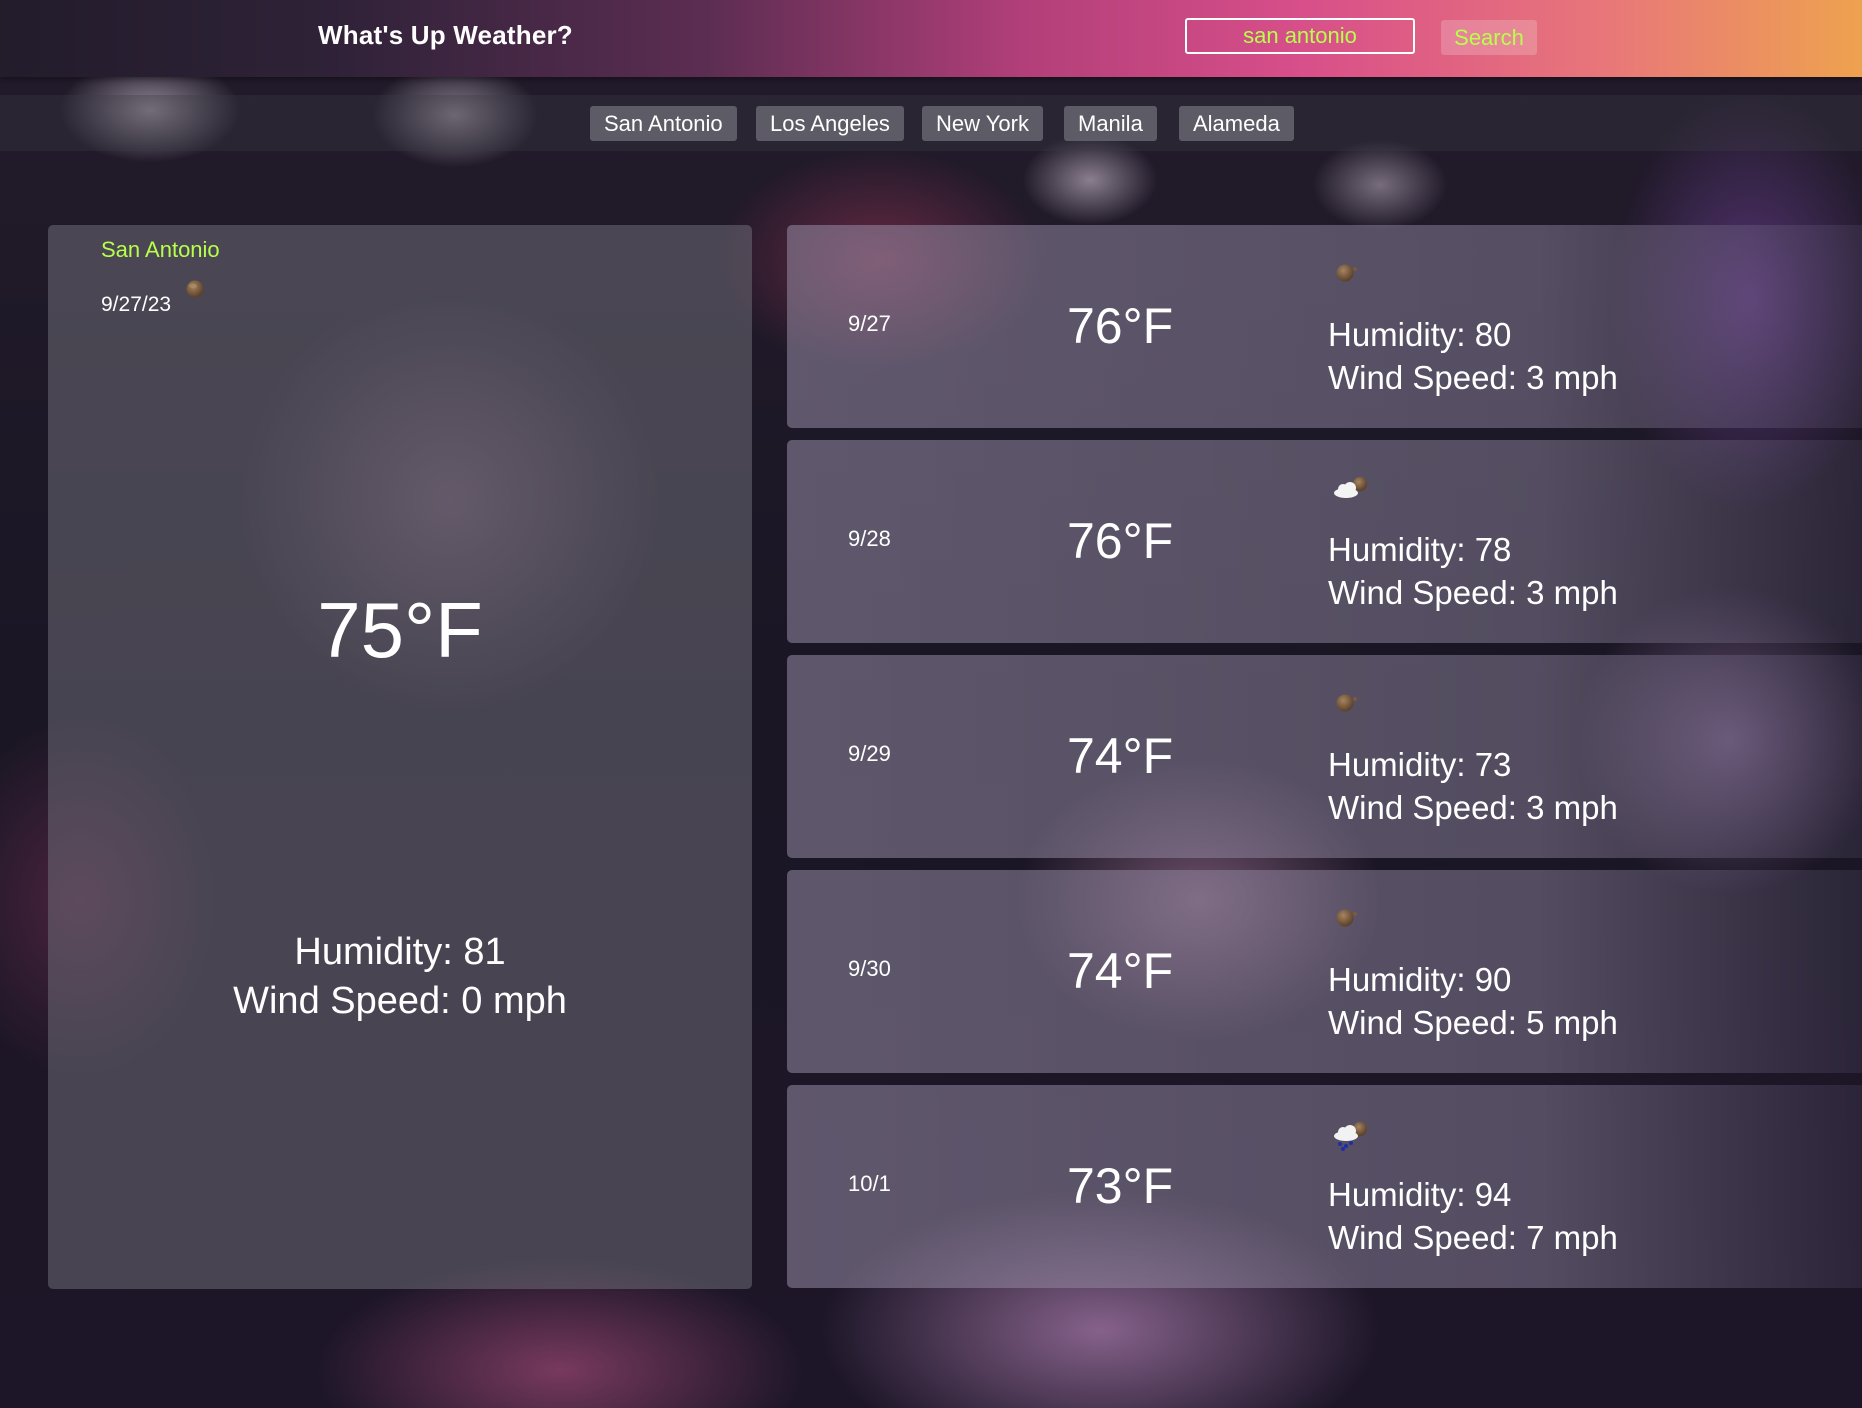 This screenshot has width=1862, height=1408. What do you see at coordinates (445, 35) in the screenshot?
I see `app-title: What's Up Weather?` at bounding box center [445, 35].